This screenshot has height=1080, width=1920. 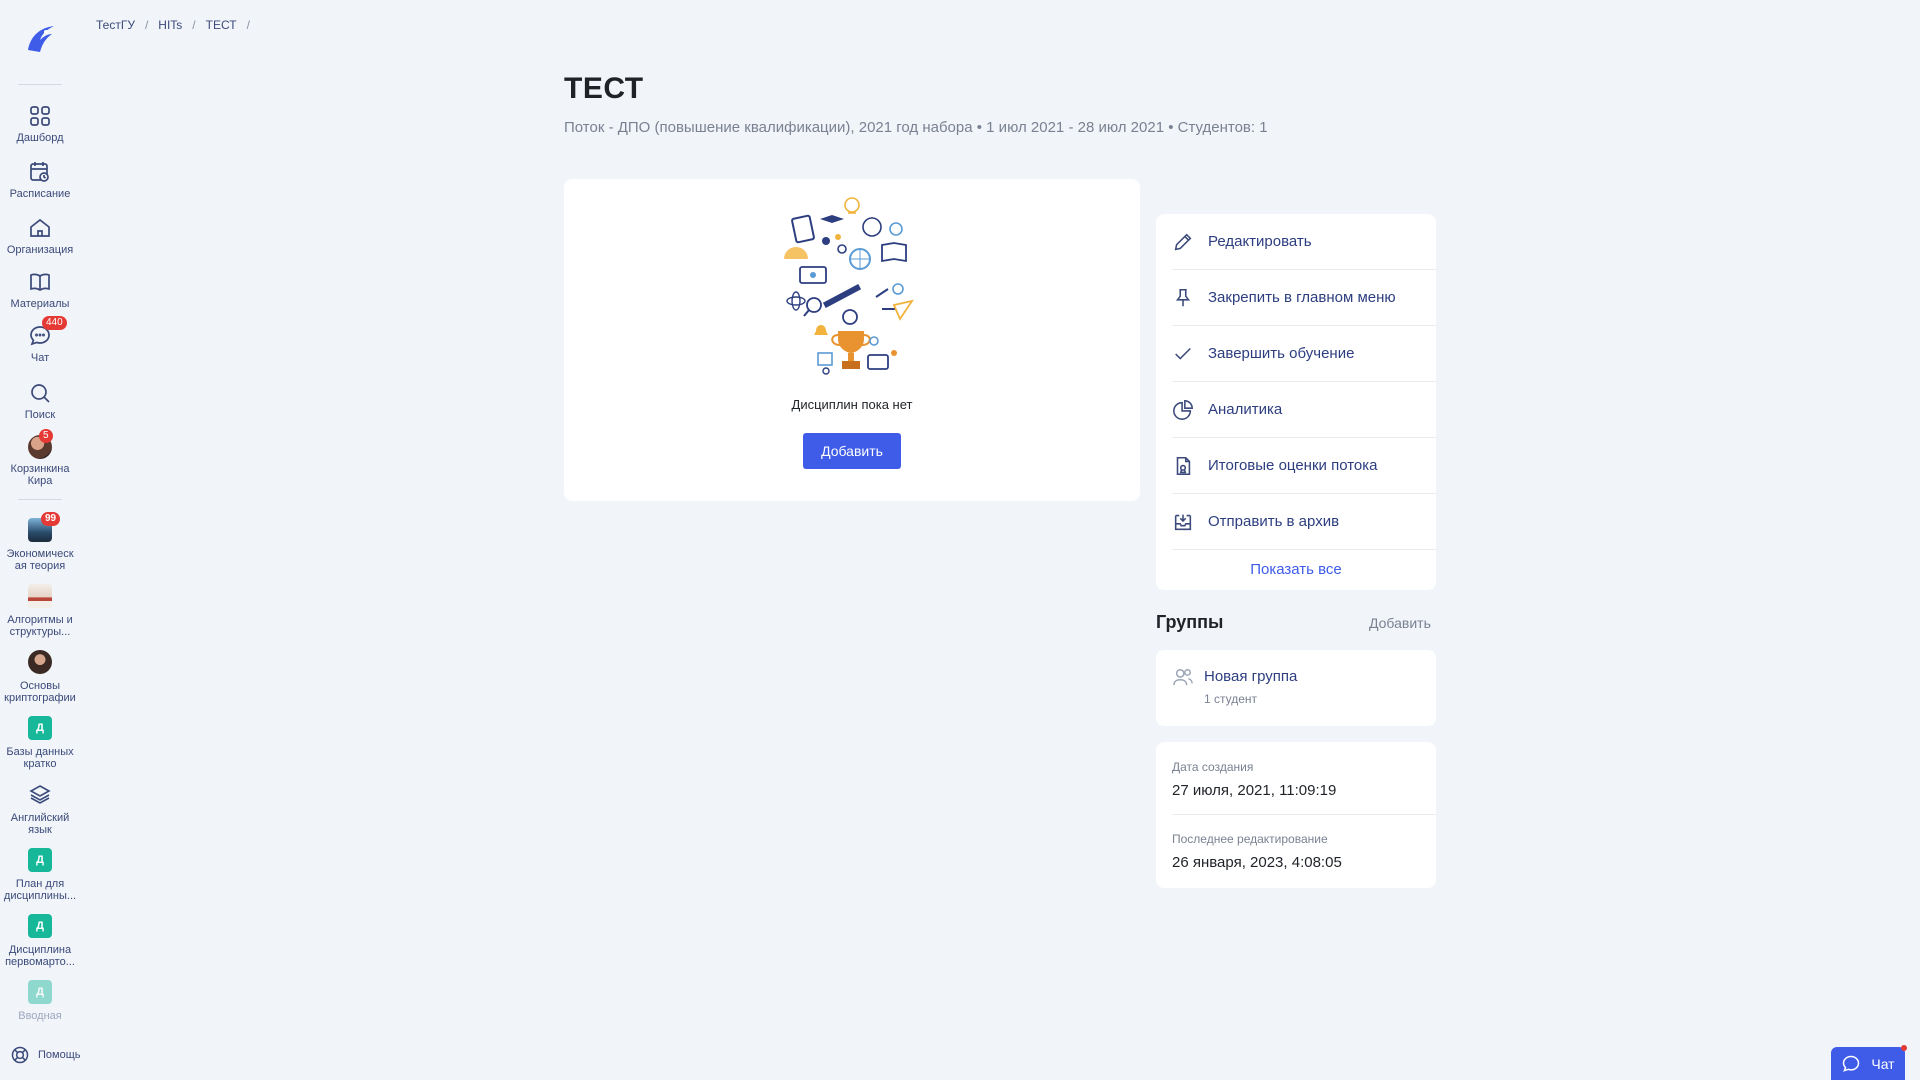 What do you see at coordinates (852, 404) in the screenshot?
I see `empty-disciplines-message: Дисциплин пока нет` at bounding box center [852, 404].